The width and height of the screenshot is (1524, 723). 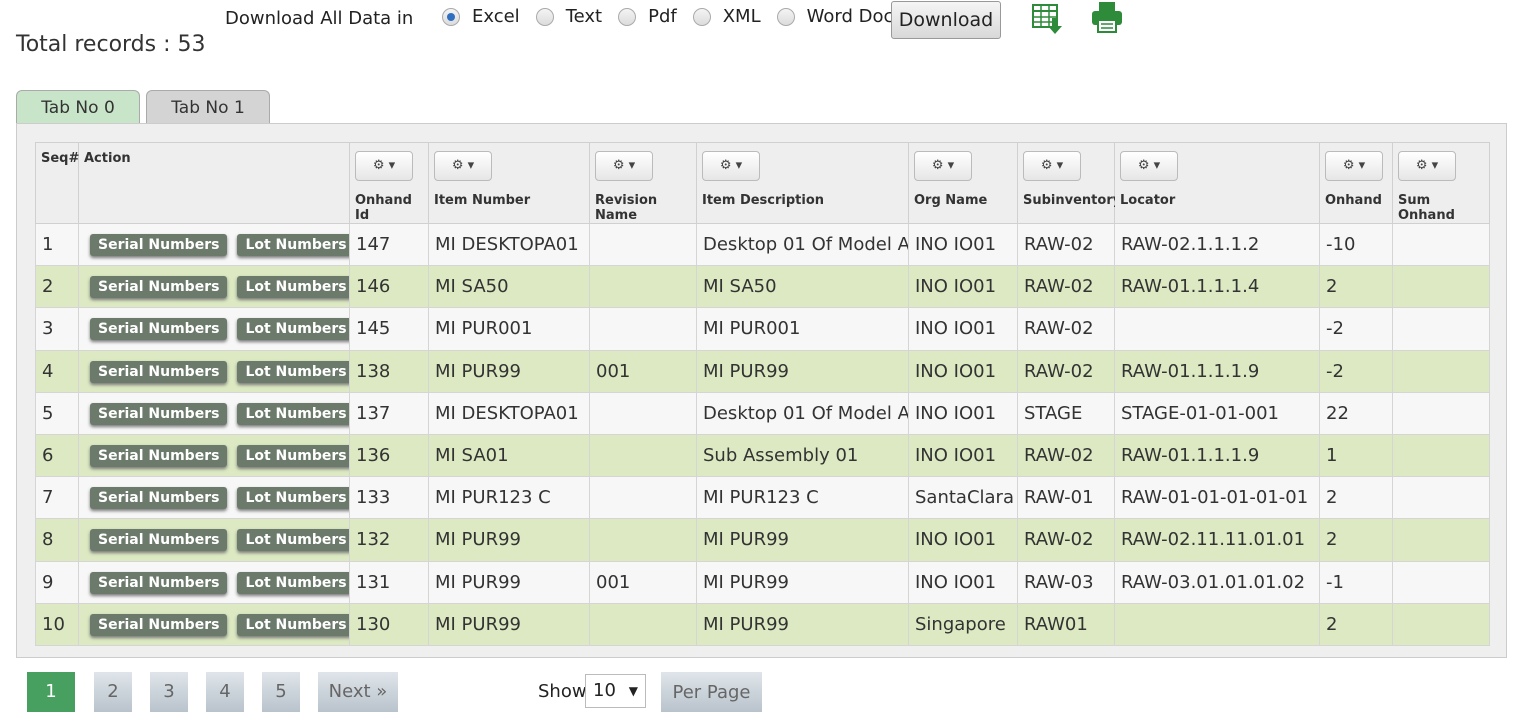 What do you see at coordinates (802, 413) in the screenshot?
I see `cell-description: Desktop 01 Of Model A` at bounding box center [802, 413].